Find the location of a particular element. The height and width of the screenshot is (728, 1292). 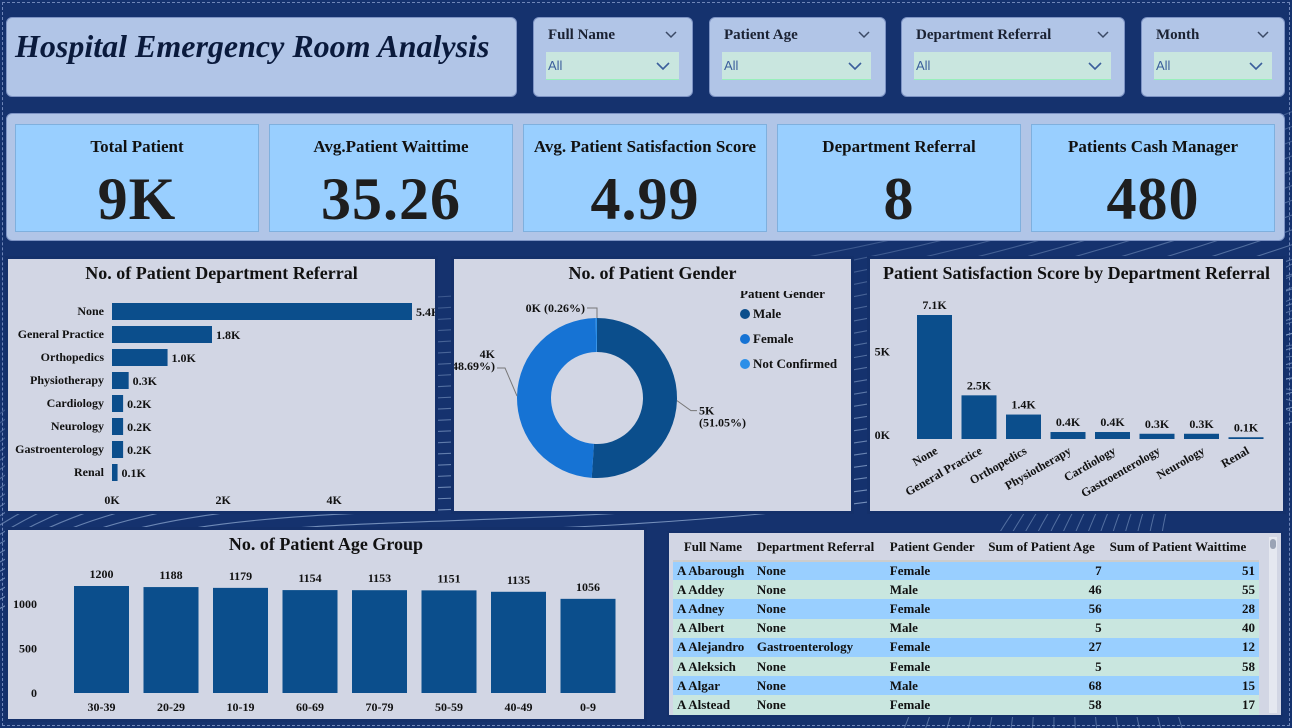

chart-title: No. of Patient Gender is located at coordinates (652, 273).